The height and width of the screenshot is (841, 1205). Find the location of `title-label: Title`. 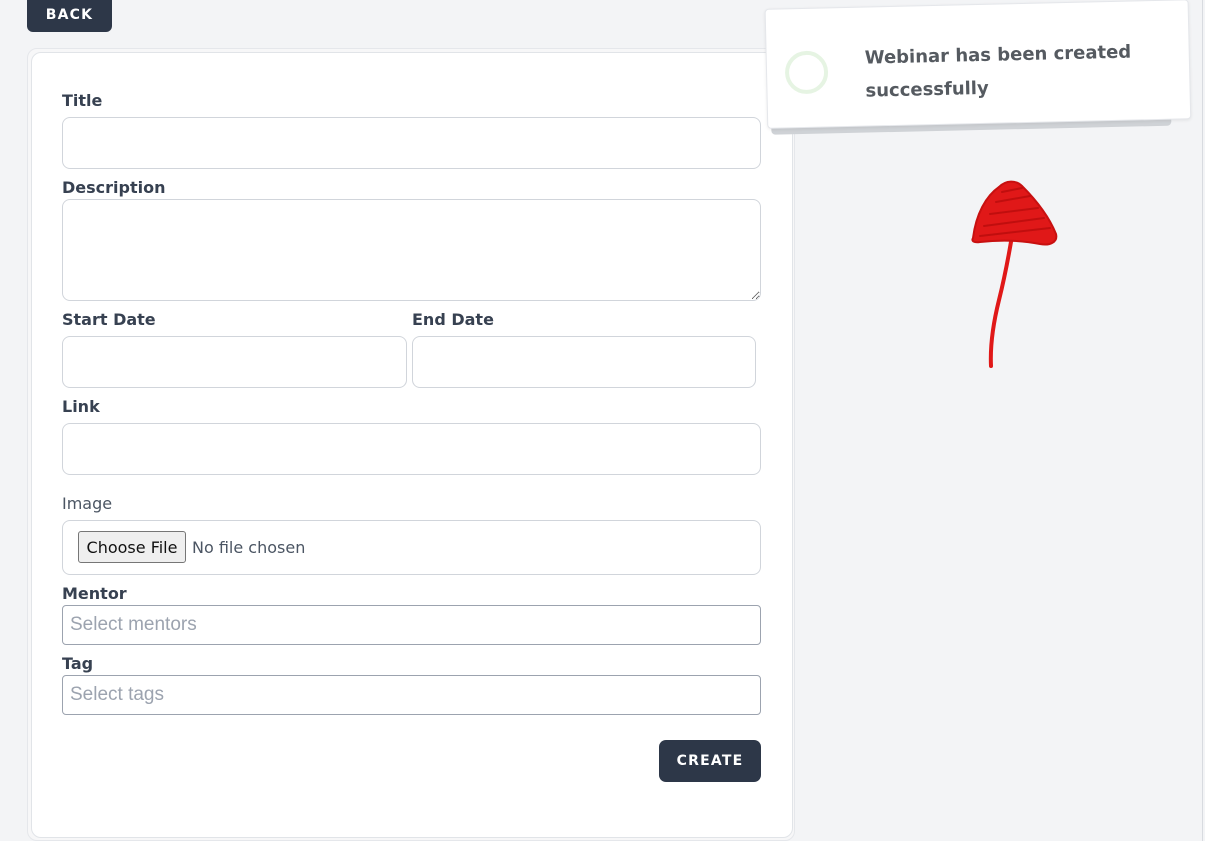

title-label: Title is located at coordinates (82, 100).